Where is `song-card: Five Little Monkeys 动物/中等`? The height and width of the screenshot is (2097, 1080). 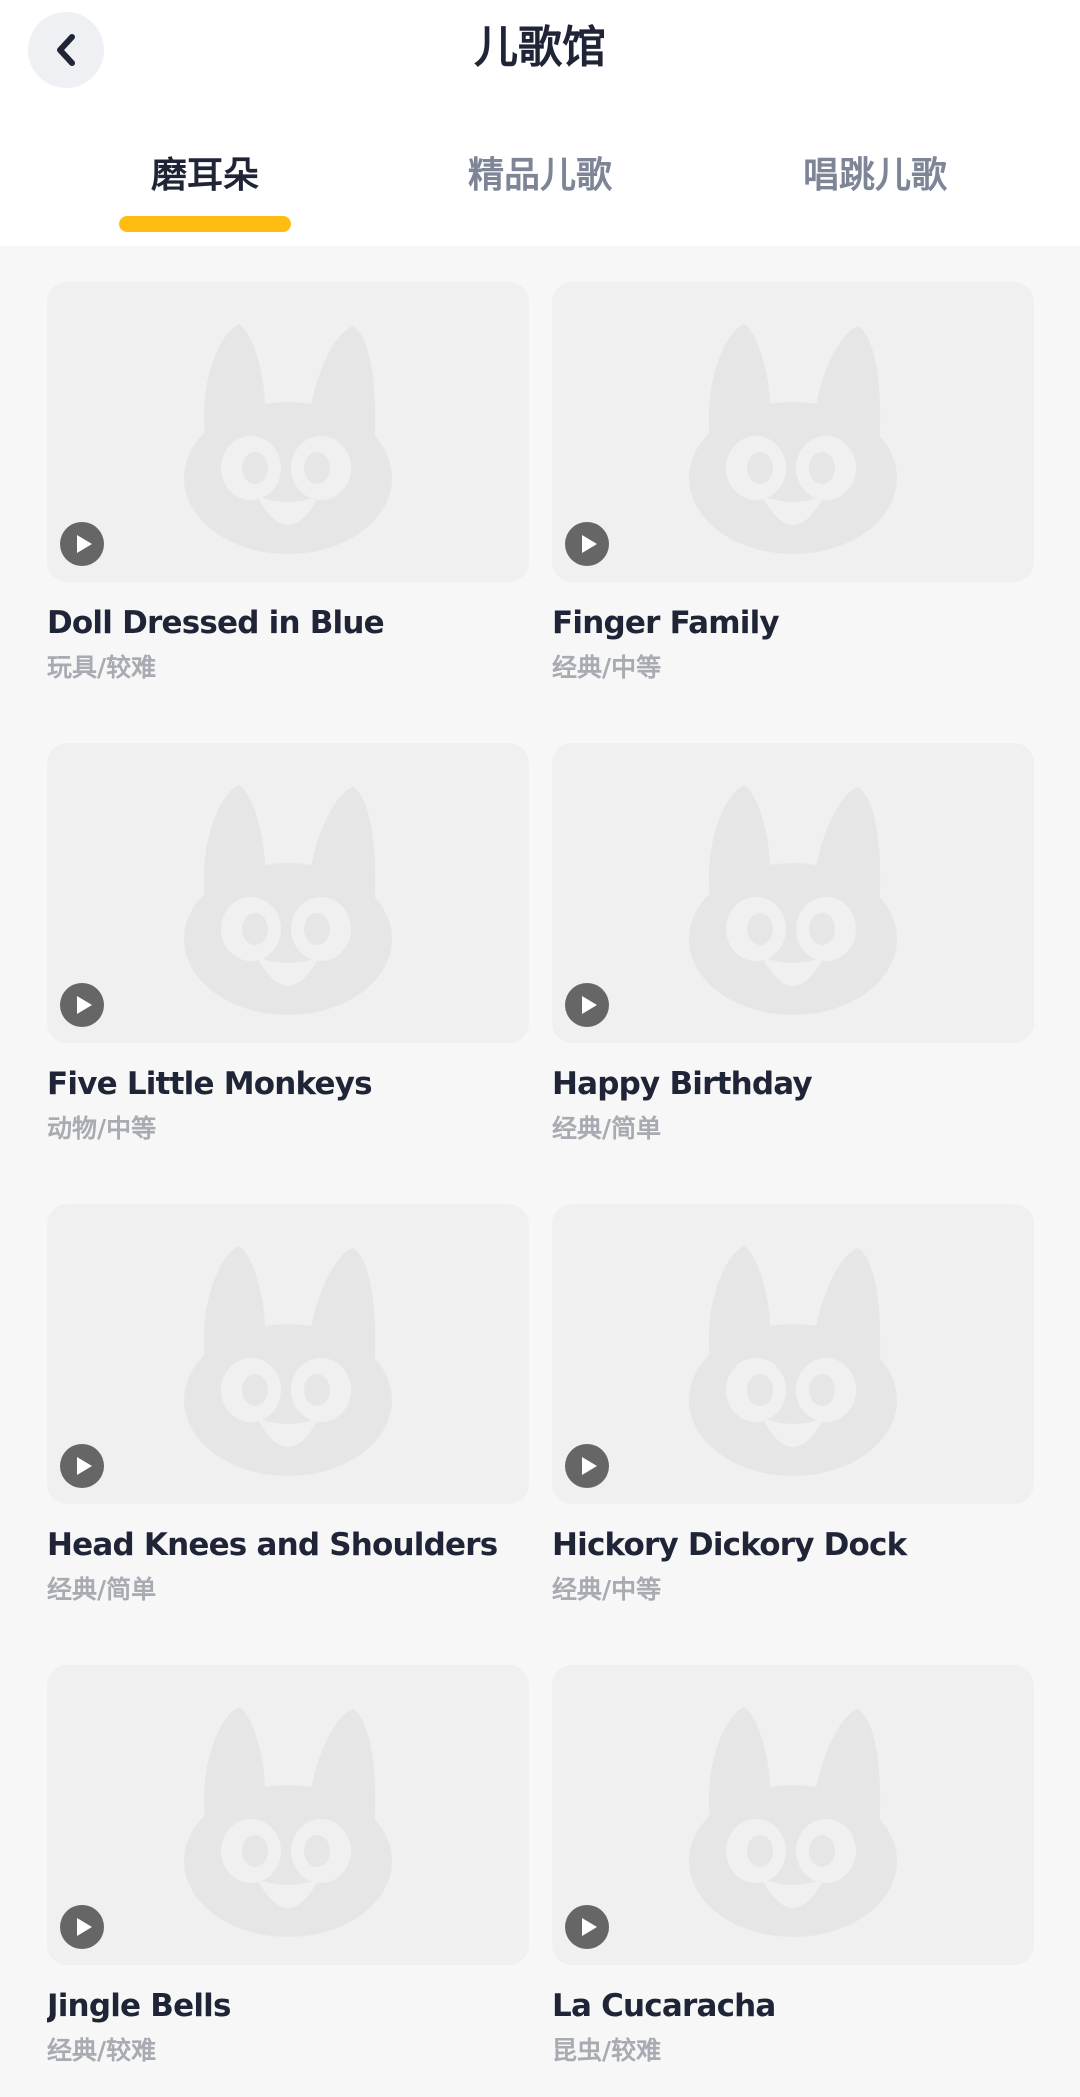
song-card: Five Little Monkeys 动物/中等 is located at coordinates (288, 953).